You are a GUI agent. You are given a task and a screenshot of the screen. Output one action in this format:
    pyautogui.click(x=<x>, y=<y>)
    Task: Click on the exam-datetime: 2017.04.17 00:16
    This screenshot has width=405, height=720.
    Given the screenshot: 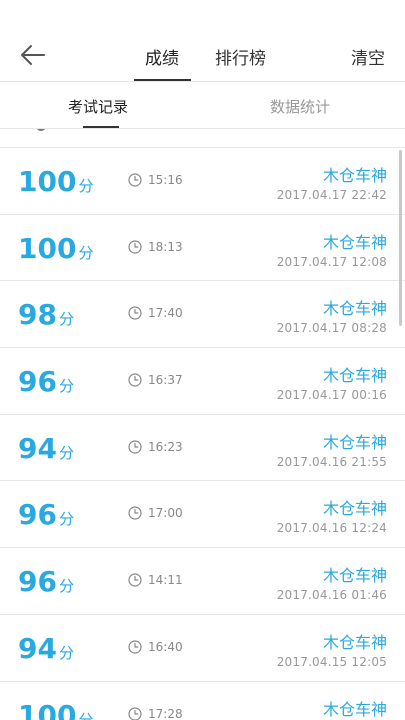 What is the action you would take?
    pyautogui.click(x=331, y=395)
    